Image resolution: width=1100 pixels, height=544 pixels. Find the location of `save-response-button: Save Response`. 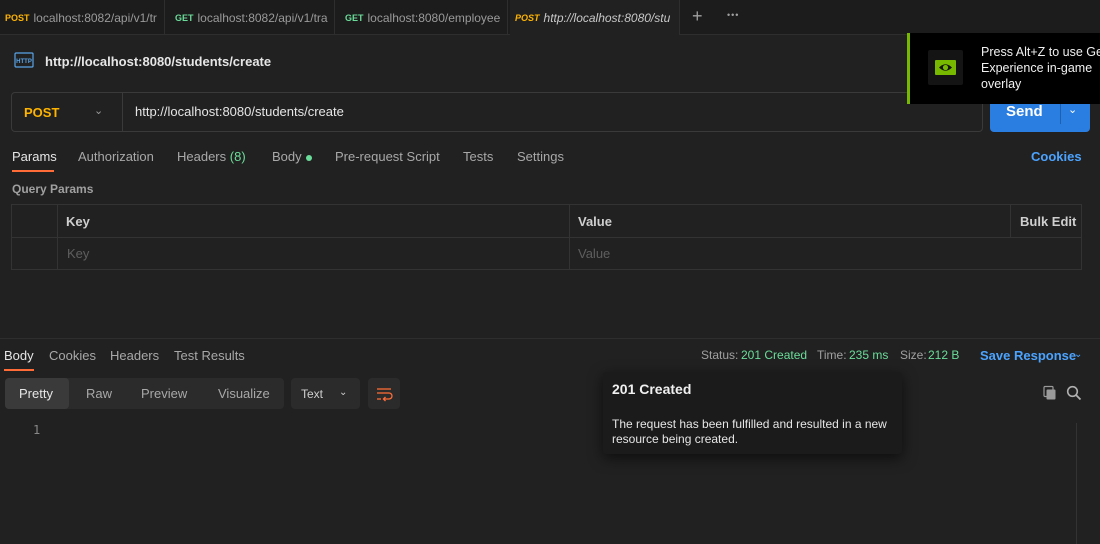

save-response-button: Save Response is located at coordinates (1028, 355).